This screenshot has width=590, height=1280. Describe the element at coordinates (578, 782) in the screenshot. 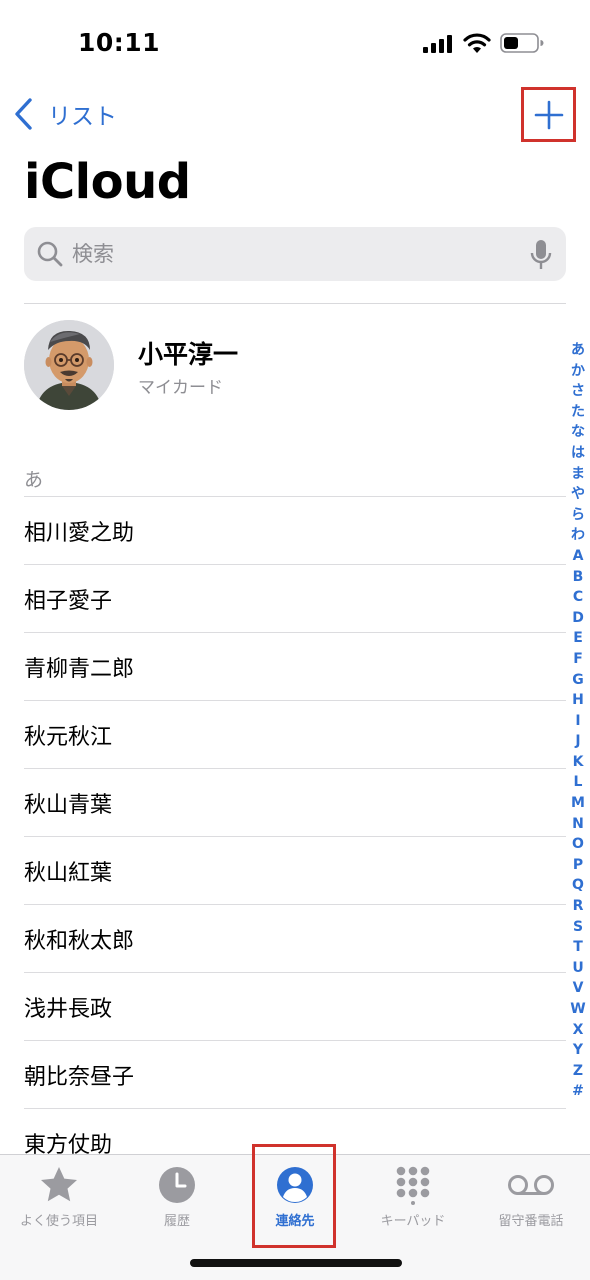

I see `index-letter: L` at that location.